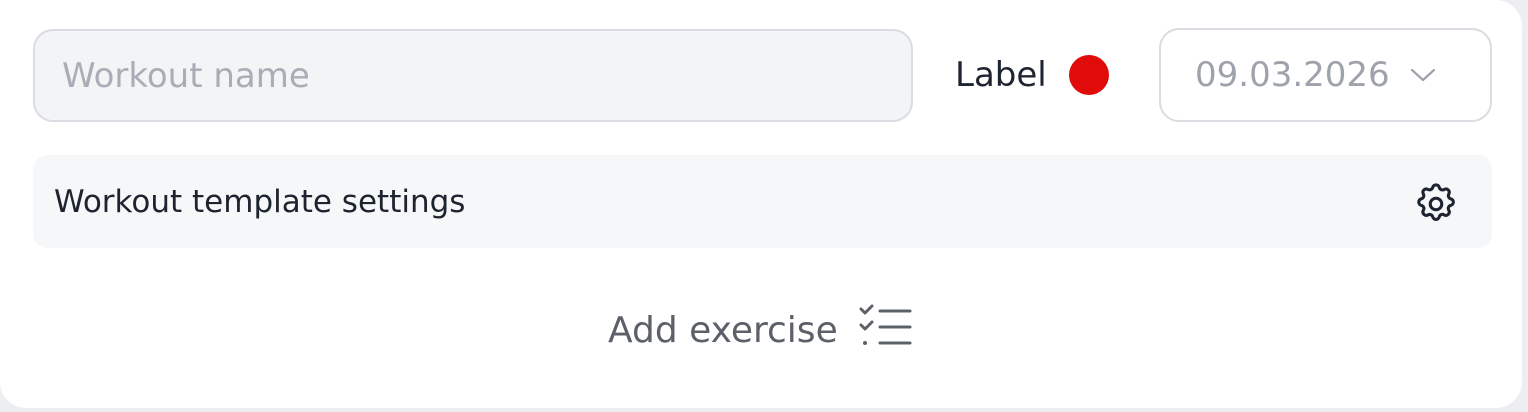  Describe the element at coordinates (473, 75) in the screenshot. I see `workout-name-input` at that location.